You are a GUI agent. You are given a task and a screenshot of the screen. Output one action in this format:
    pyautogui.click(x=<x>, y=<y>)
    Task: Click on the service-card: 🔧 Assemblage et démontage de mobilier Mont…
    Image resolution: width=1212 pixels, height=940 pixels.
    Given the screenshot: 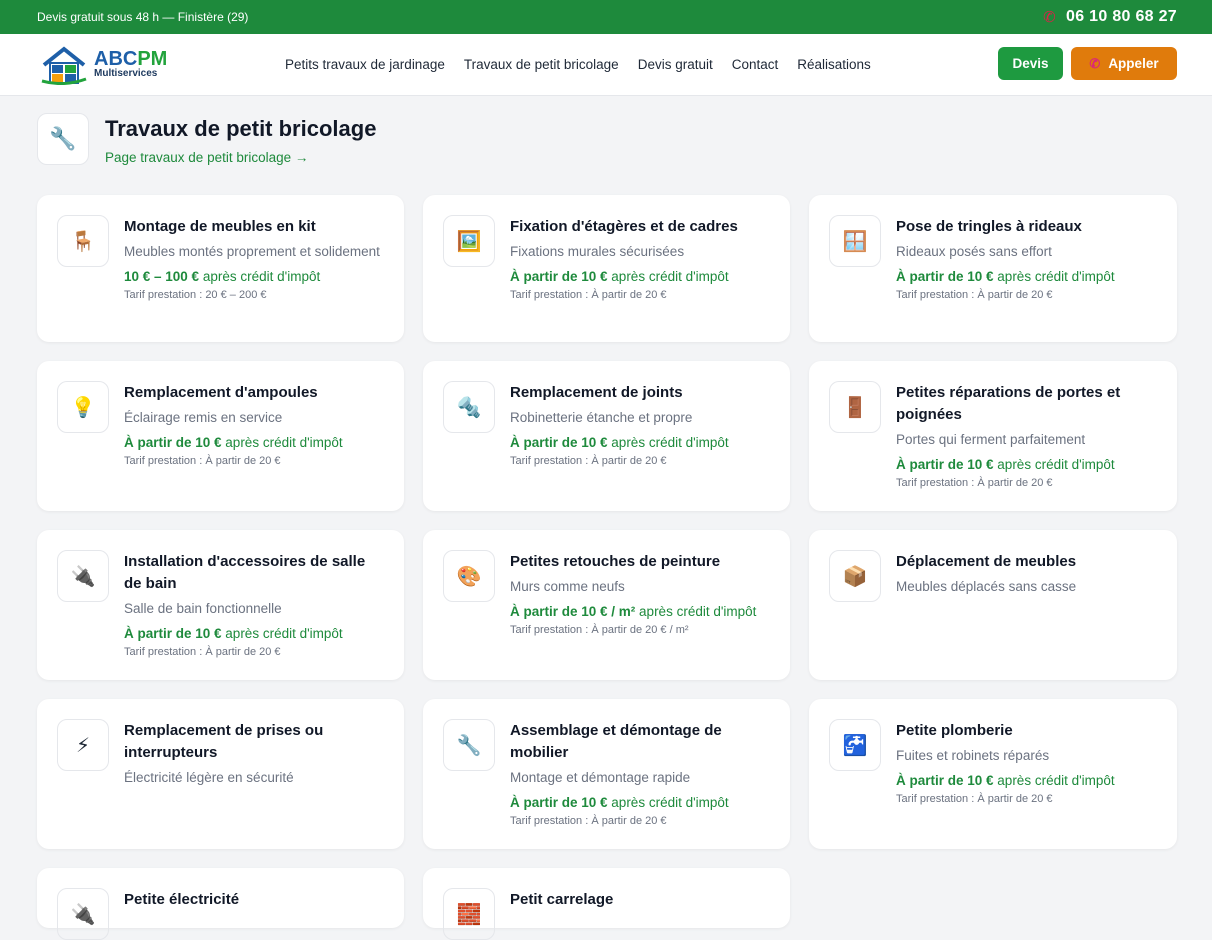 What is the action you would take?
    pyautogui.click(x=606, y=774)
    